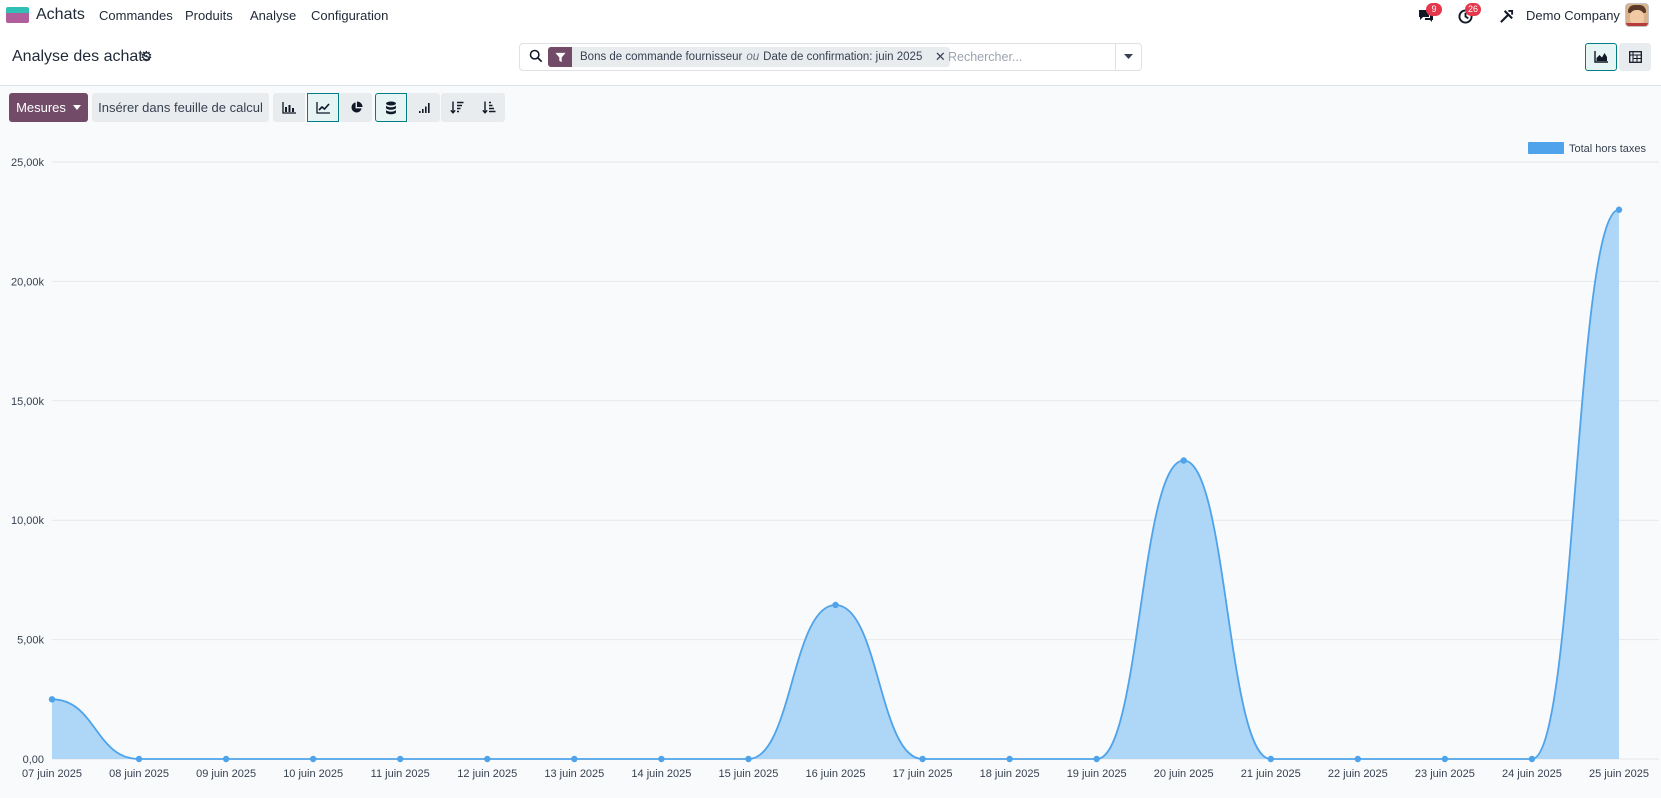 The height and width of the screenshot is (798, 1661). I want to click on company-switcher: Demo Company, so click(1573, 15).